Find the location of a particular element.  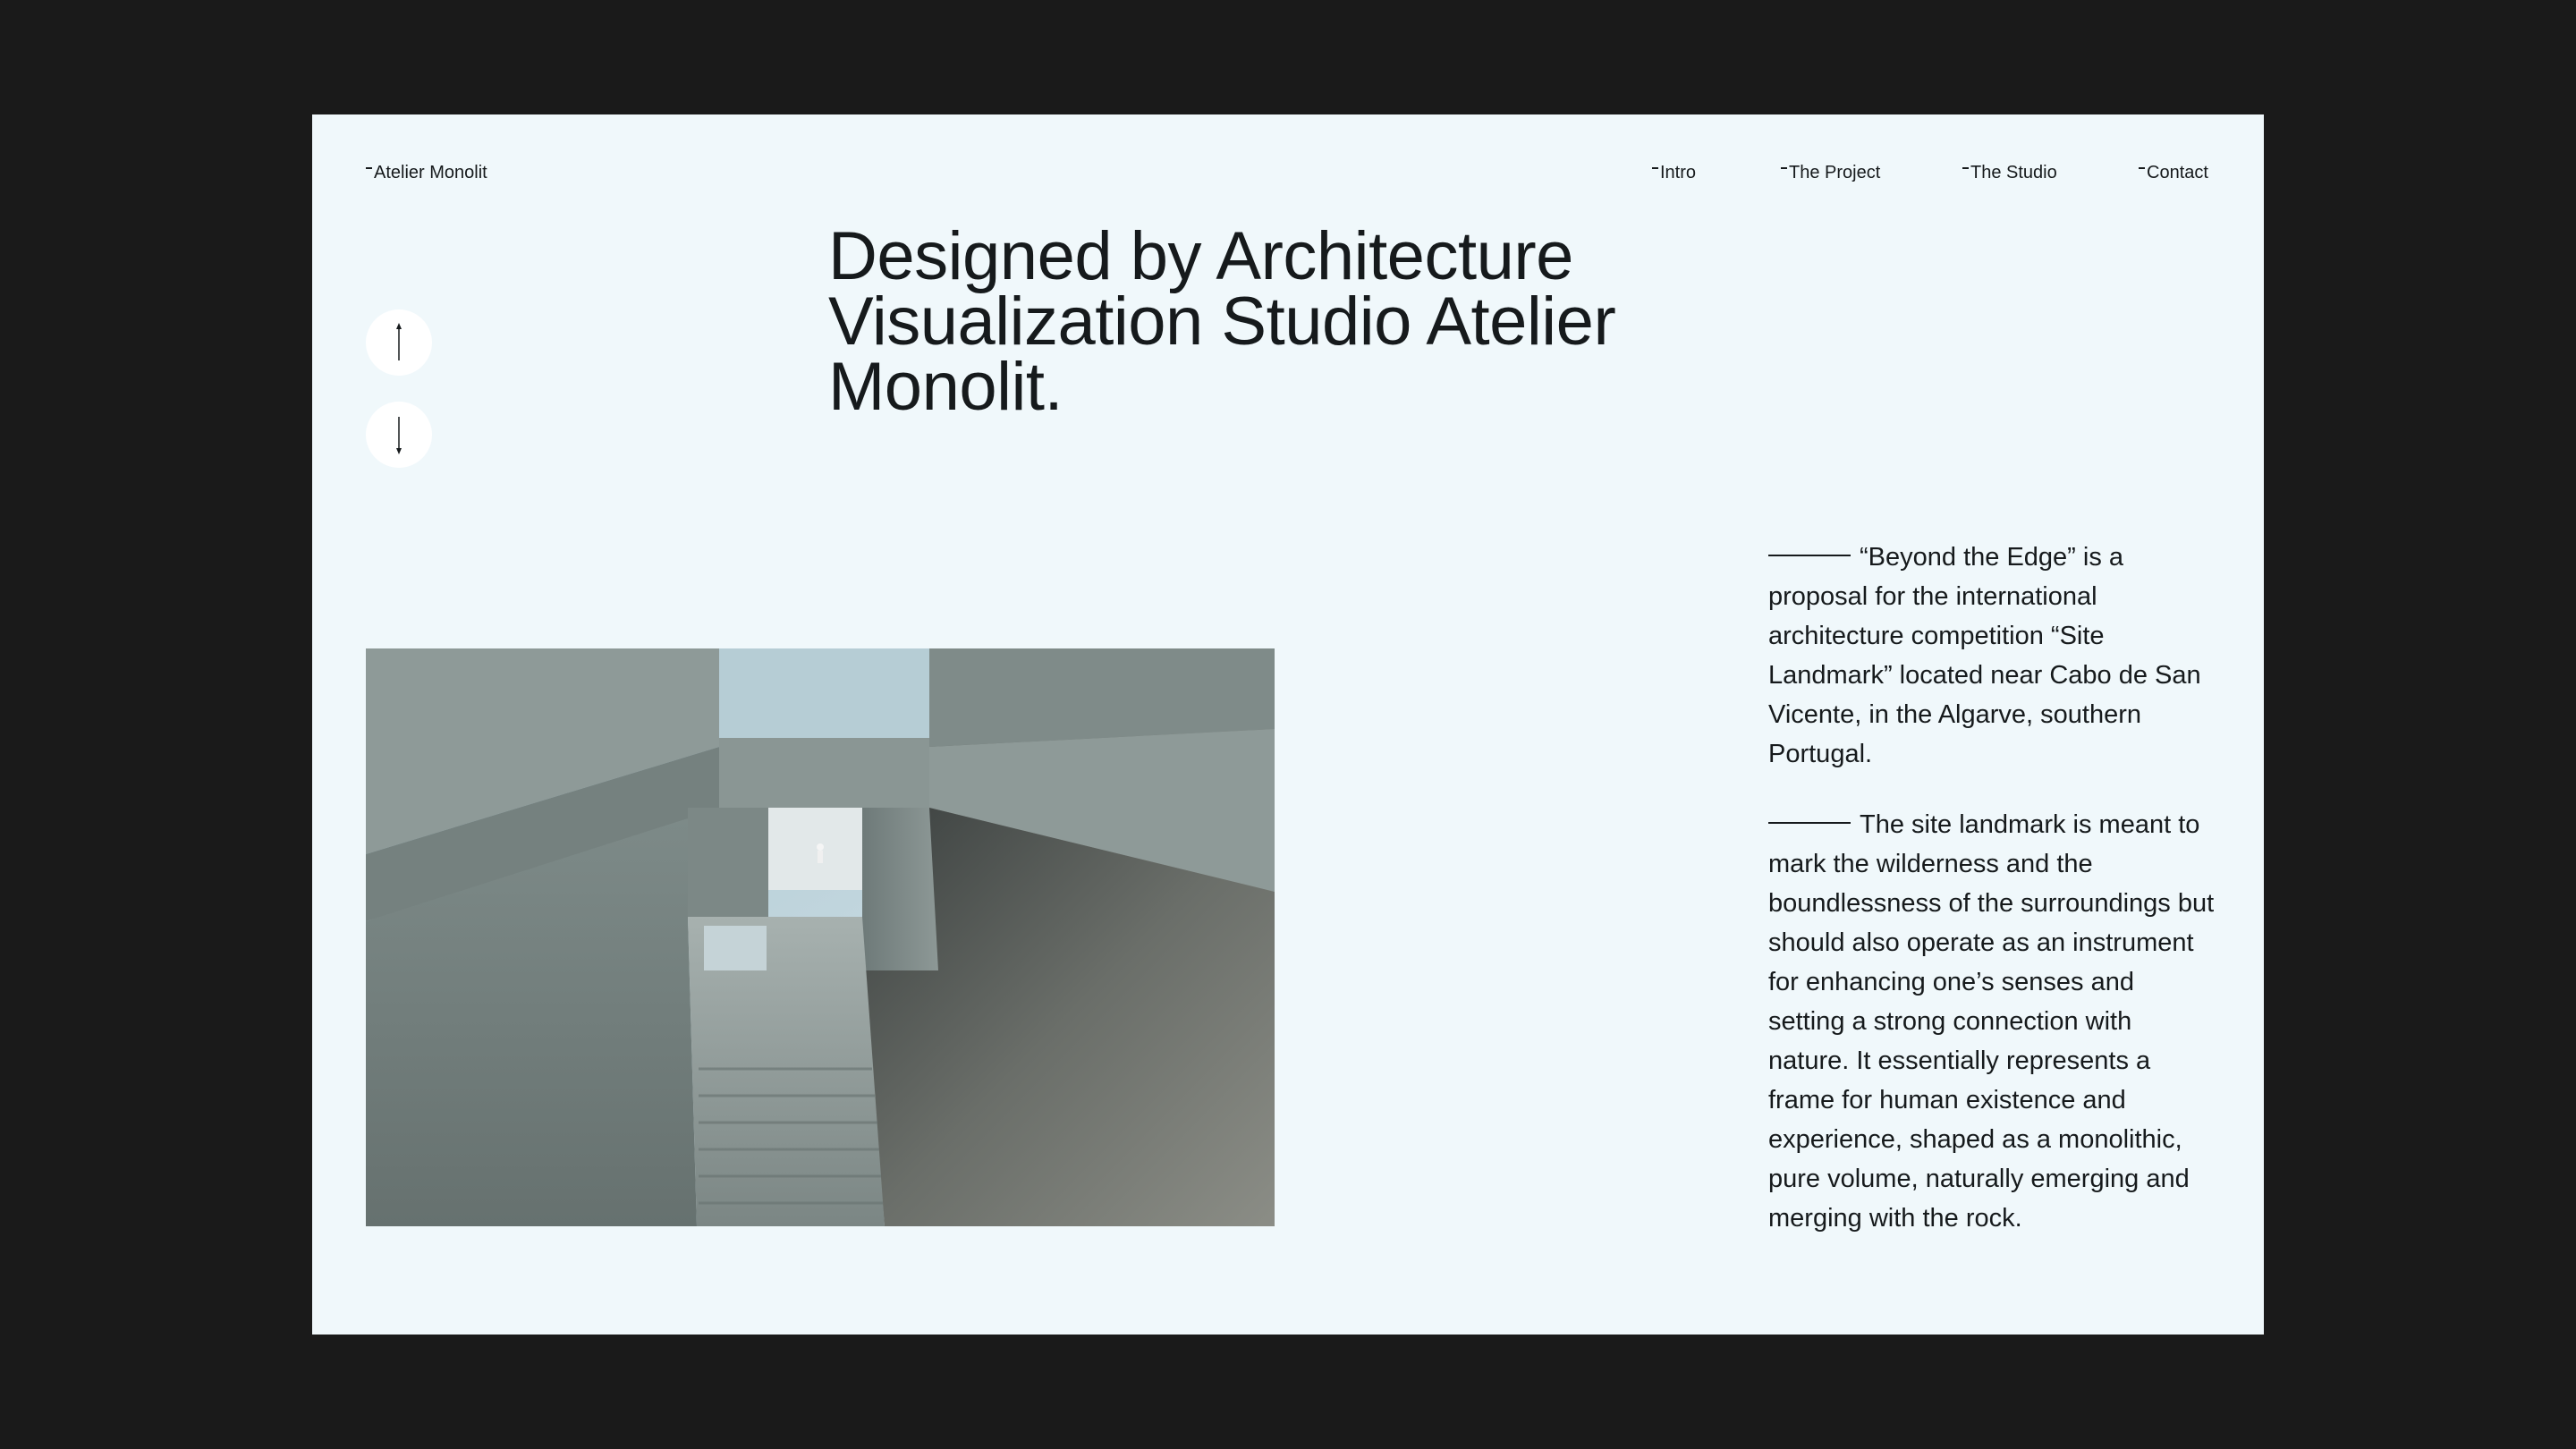

nav-link-the-studio: The Studio is located at coordinates (2009, 172).